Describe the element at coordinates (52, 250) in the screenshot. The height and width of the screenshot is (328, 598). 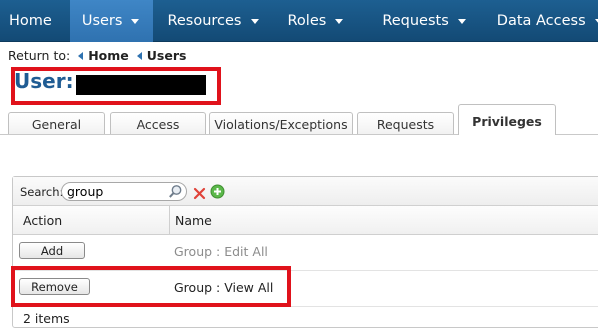
I see `add-button: Add` at that location.